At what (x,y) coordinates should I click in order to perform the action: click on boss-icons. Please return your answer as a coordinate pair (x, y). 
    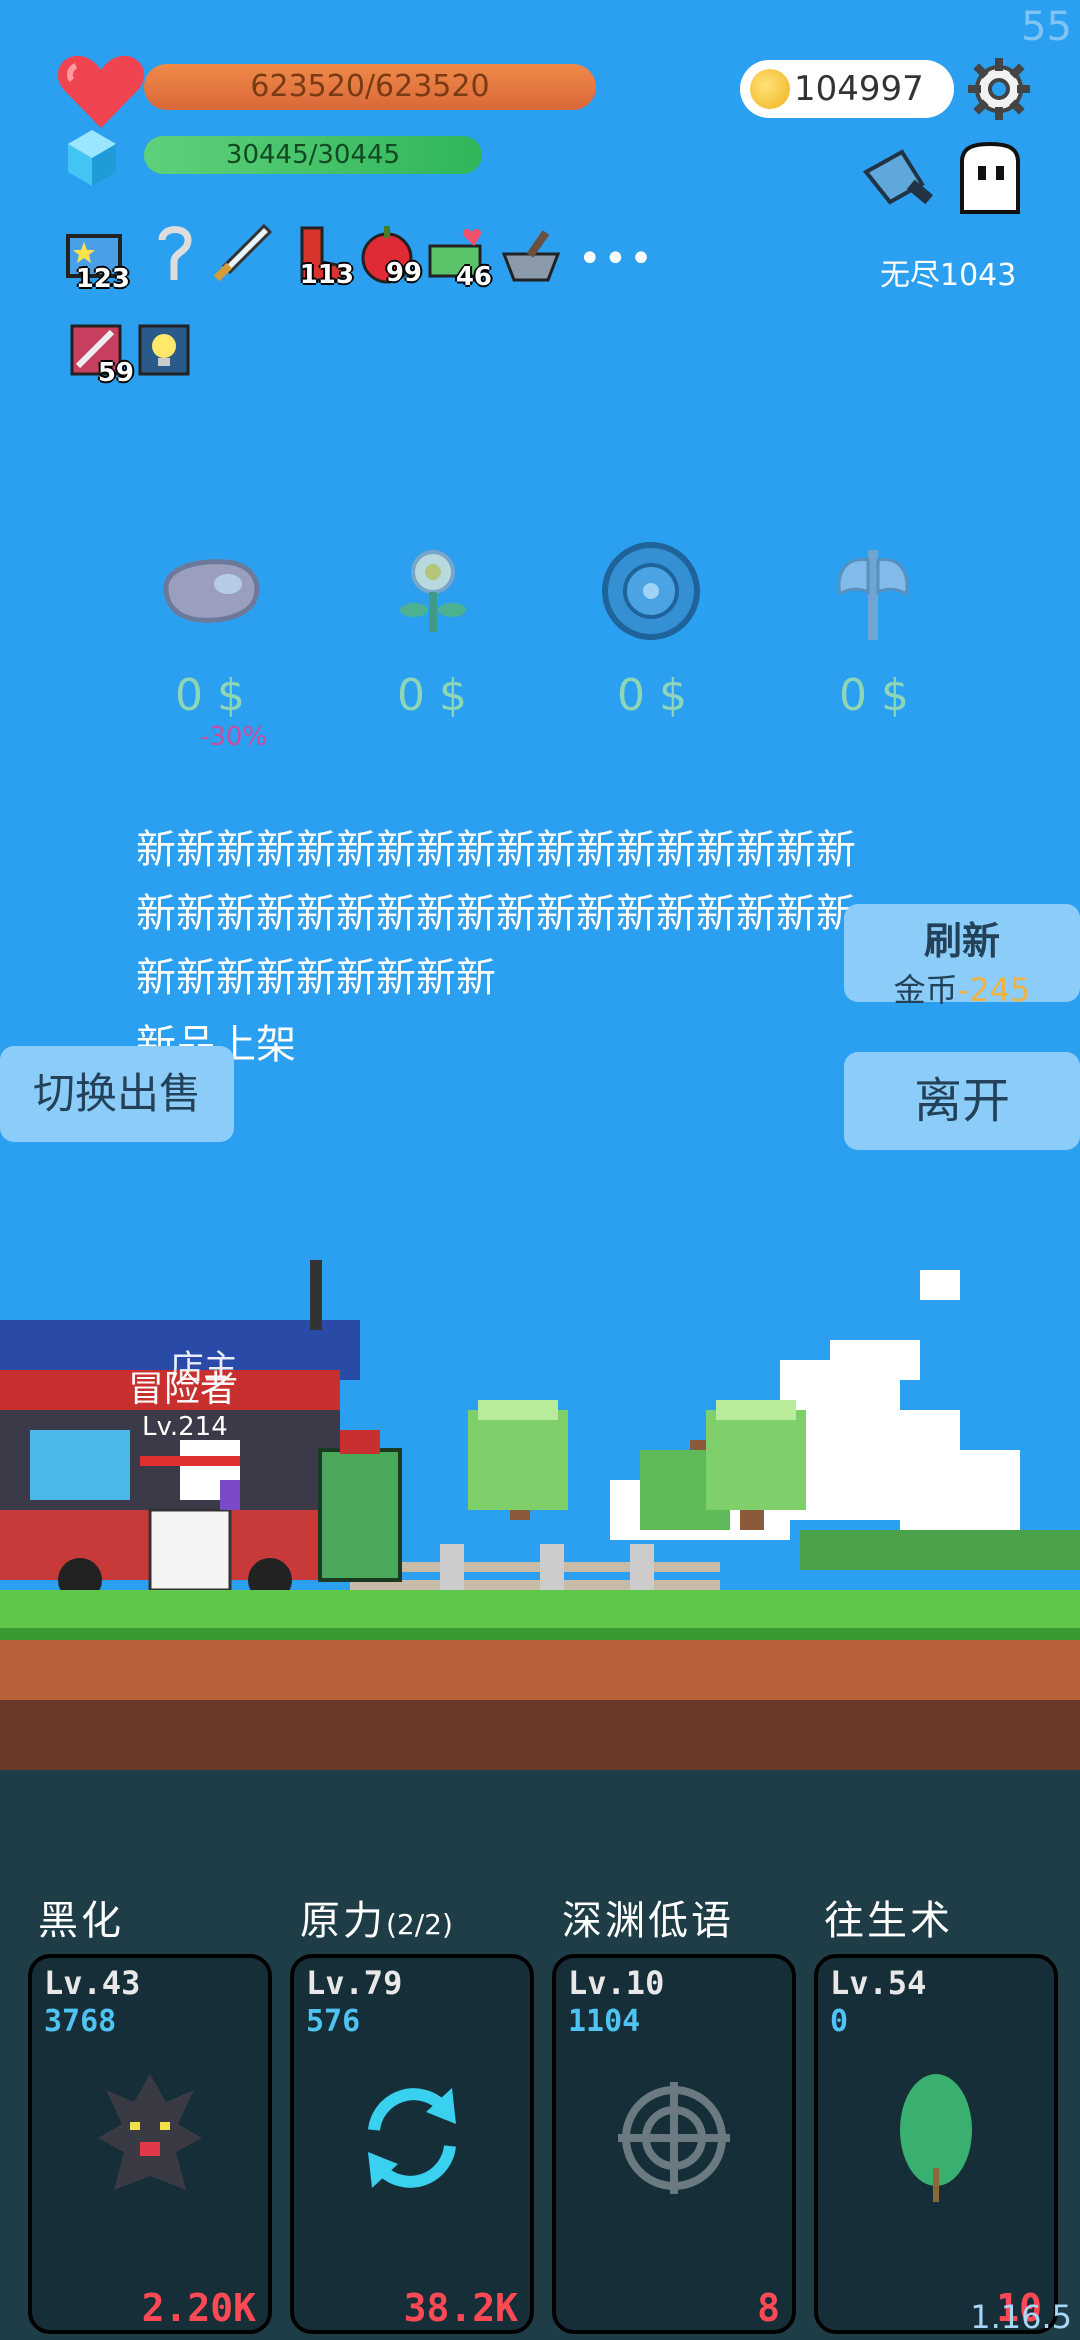
    Looking at the image, I should click on (947, 182).